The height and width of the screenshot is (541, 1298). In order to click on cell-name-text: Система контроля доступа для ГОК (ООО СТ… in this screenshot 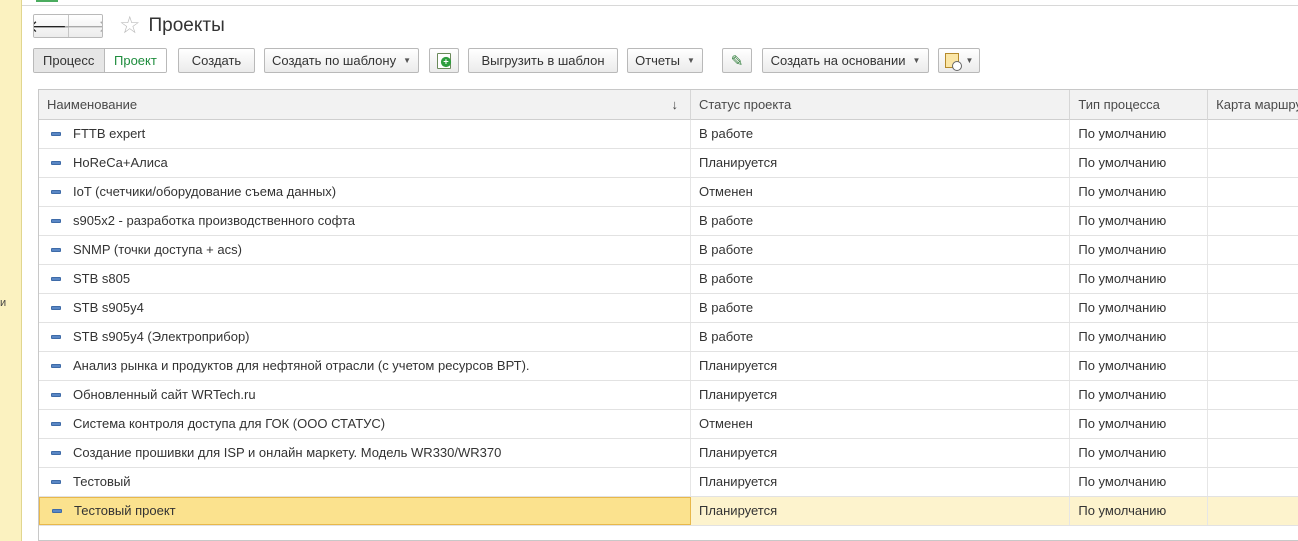, I will do `click(229, 423)`.